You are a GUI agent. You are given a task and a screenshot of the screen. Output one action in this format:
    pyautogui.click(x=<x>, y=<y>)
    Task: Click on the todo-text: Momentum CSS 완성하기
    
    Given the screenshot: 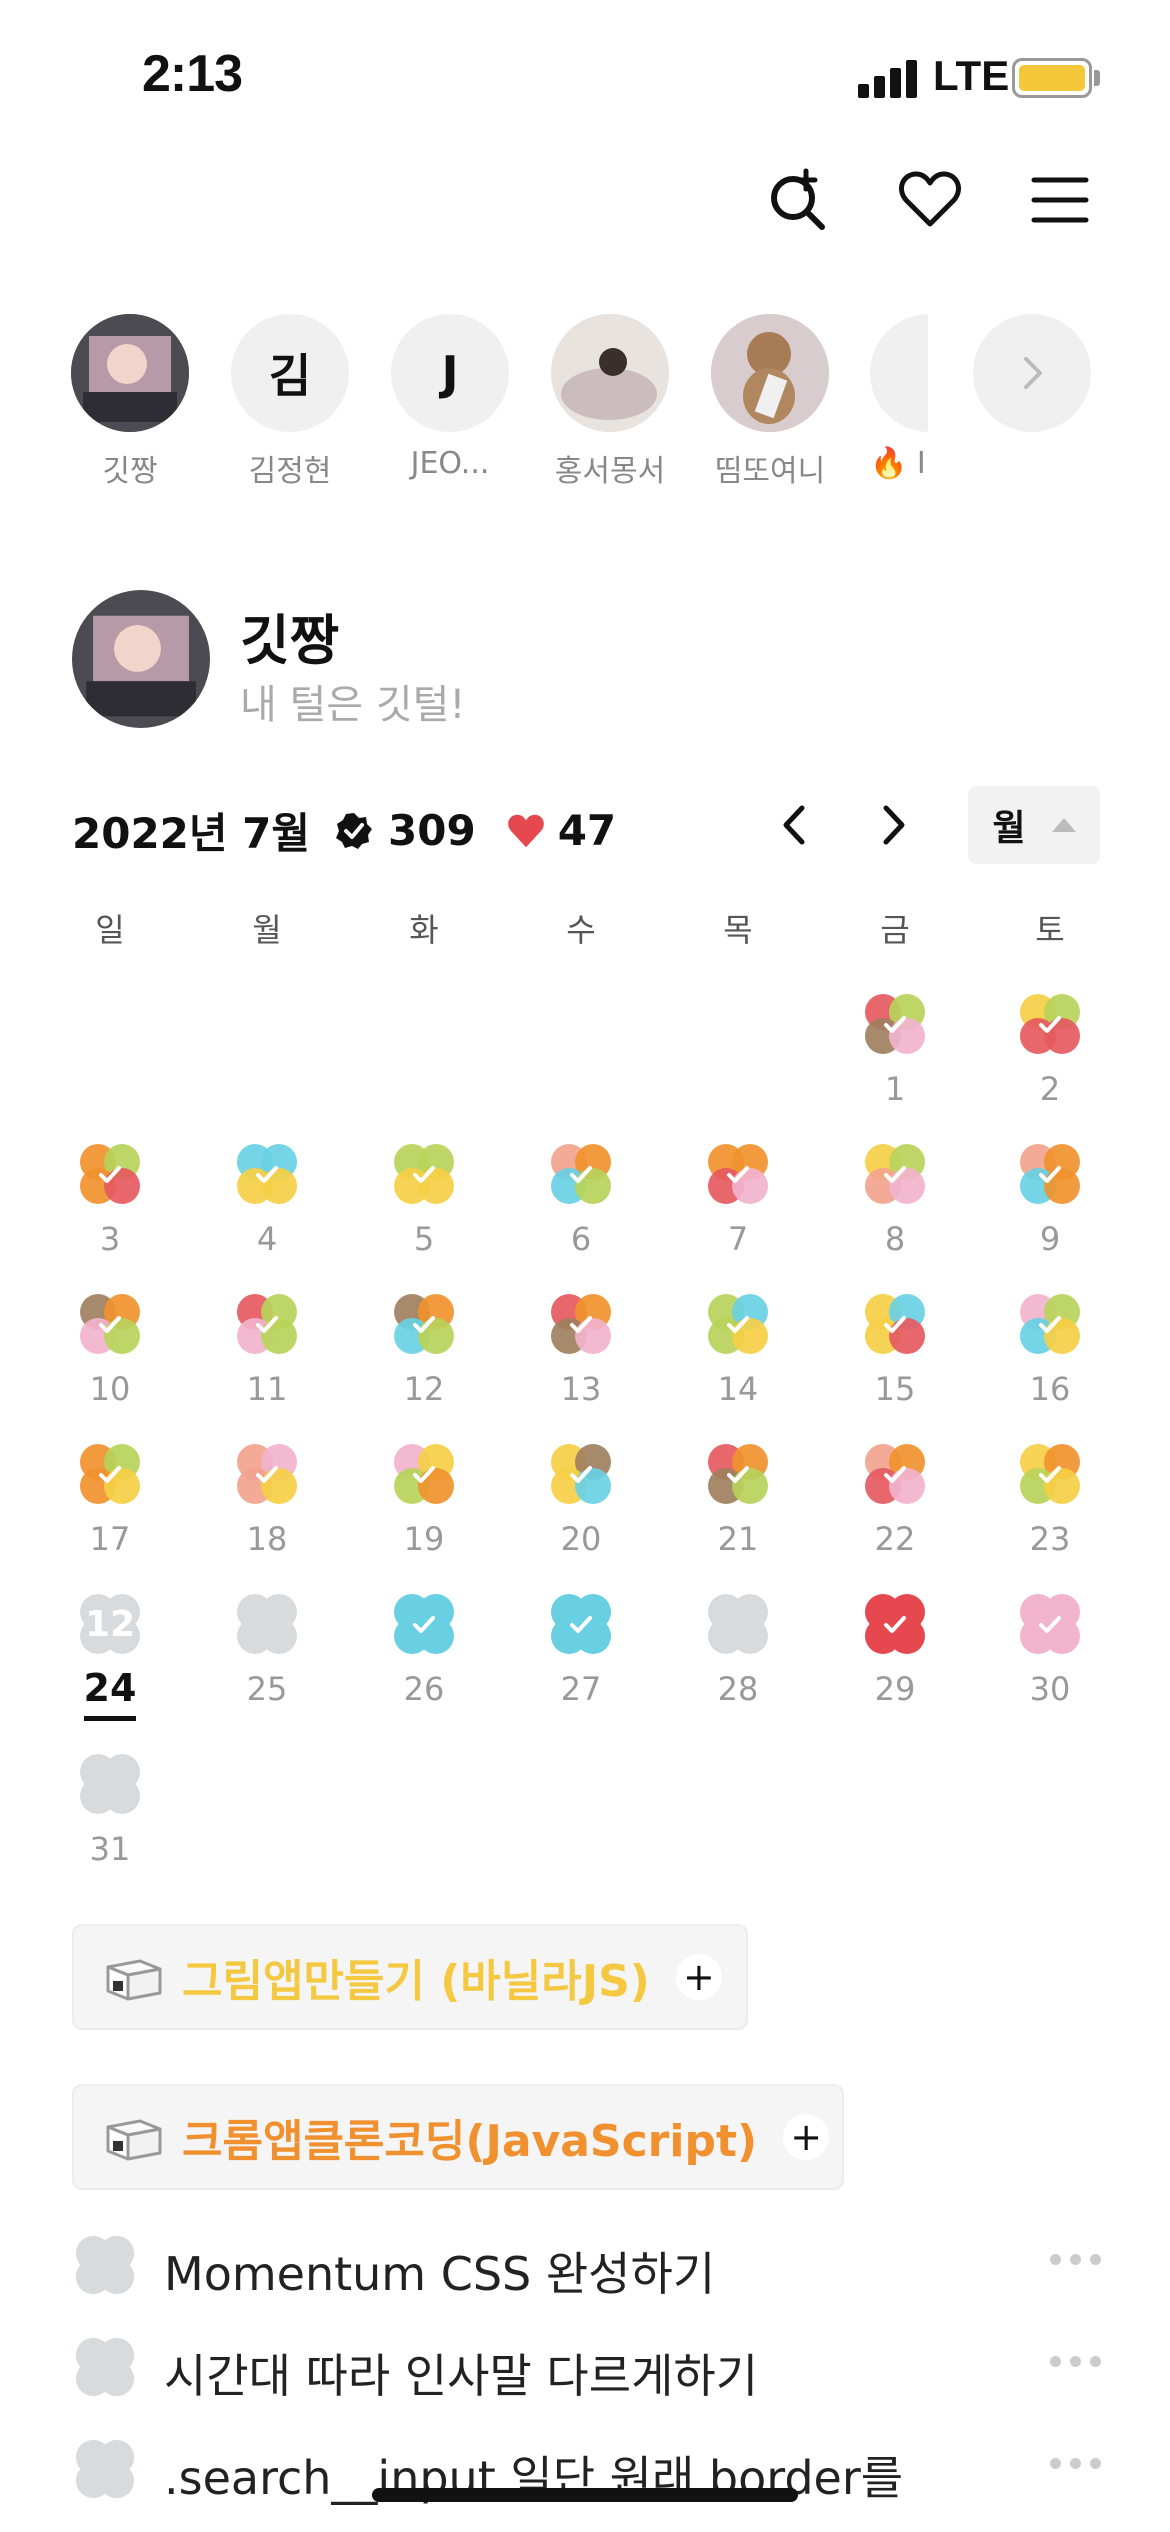 What is the action you would take?
    pyautogui.click(x=440, y=2274)
    